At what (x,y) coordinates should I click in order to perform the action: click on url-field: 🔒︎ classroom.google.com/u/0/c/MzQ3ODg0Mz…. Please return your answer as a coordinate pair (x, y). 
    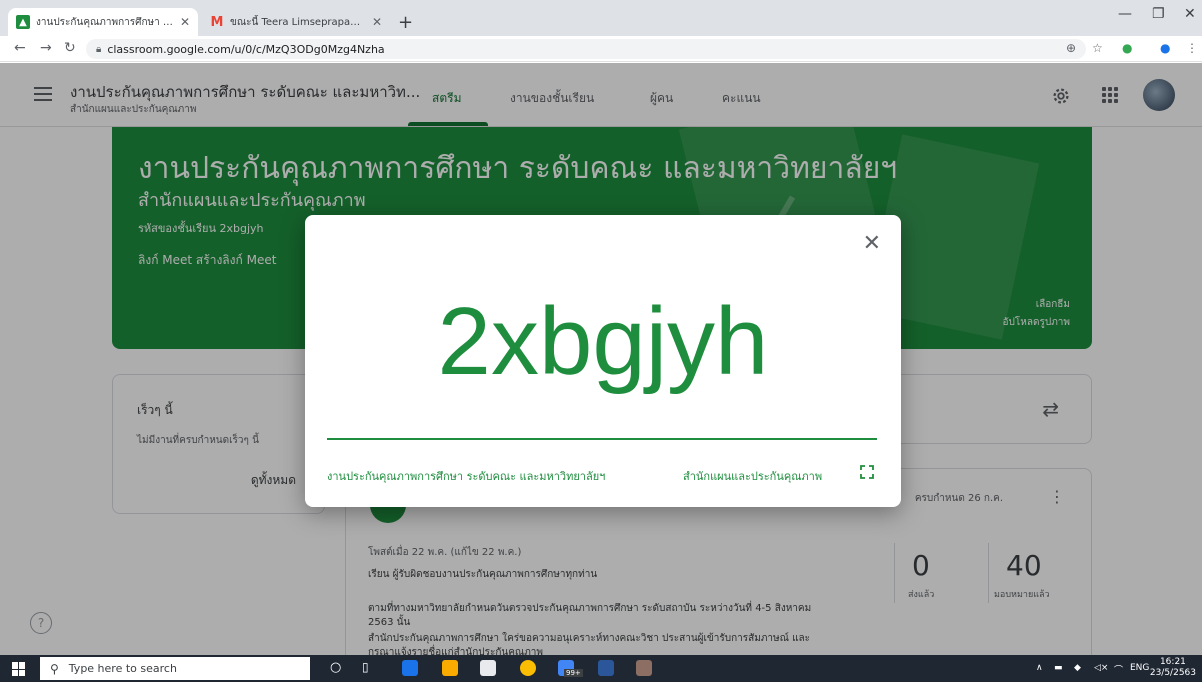
    Looking at the image, I should click on (586, 49).